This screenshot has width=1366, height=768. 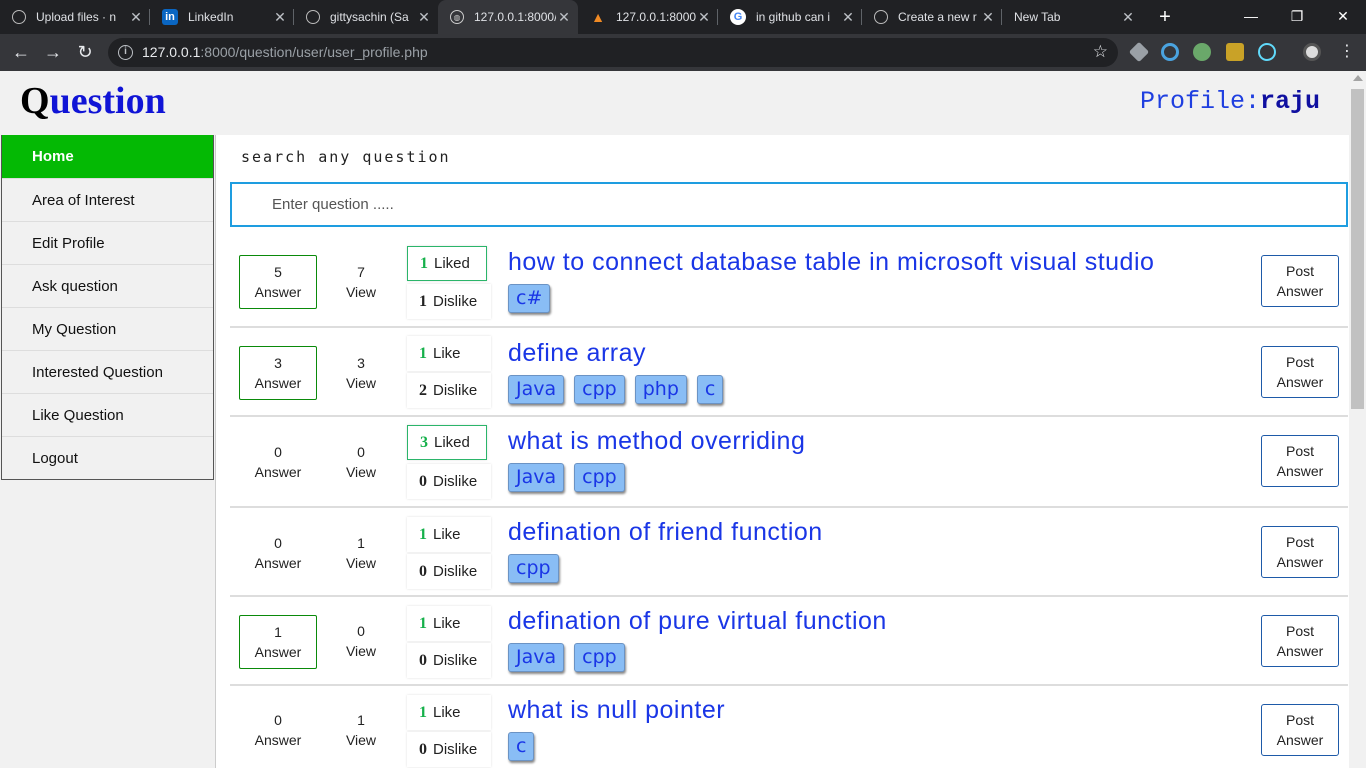 What do you see at coordinates (1139, 52) in the screenshot?
I see `drive-extension-icon` at bounding box center [1139, 52].